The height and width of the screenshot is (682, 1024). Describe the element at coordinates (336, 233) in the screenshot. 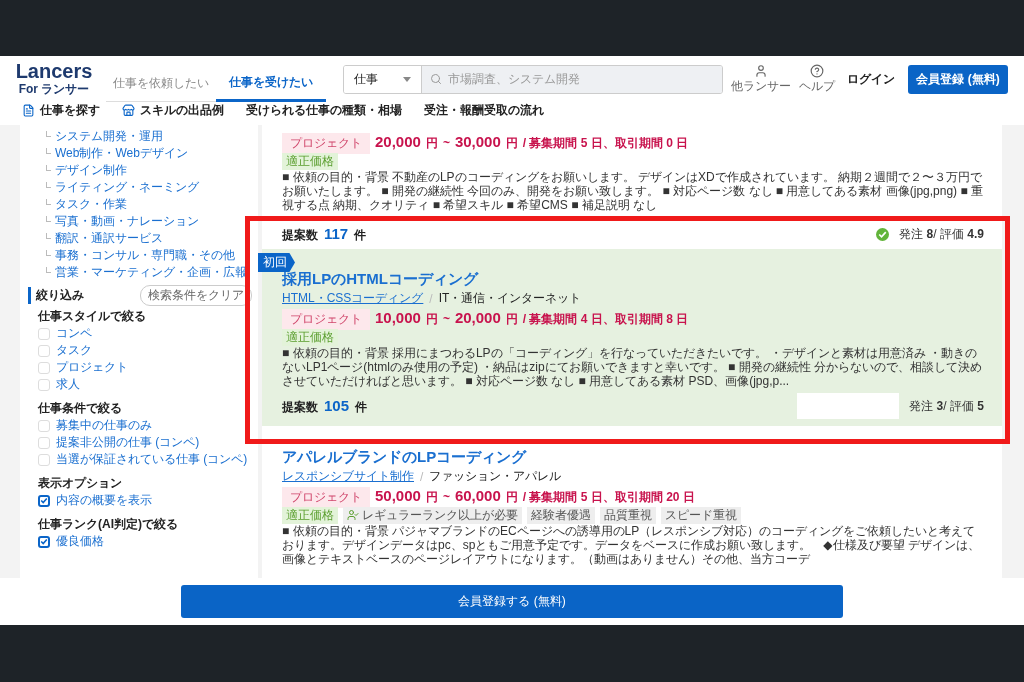

I see `proposals-count: 117` at that location.